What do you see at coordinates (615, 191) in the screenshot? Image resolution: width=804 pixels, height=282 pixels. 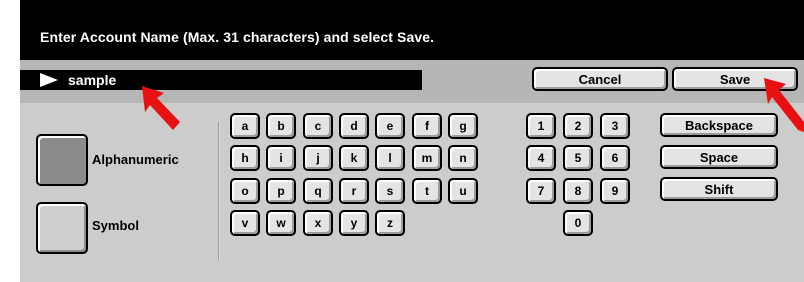 I see `key-9: 9` at bounding box center [615, 191].